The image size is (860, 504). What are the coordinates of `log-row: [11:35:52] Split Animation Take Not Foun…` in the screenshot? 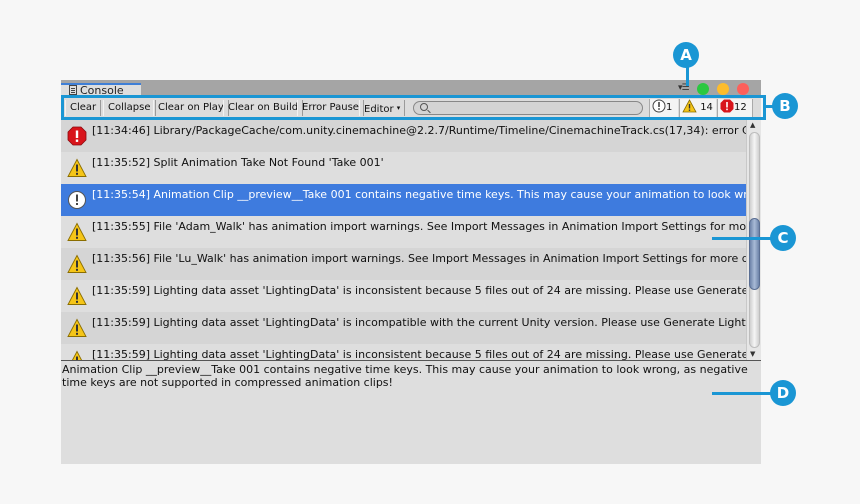 It's located at (403, 168).